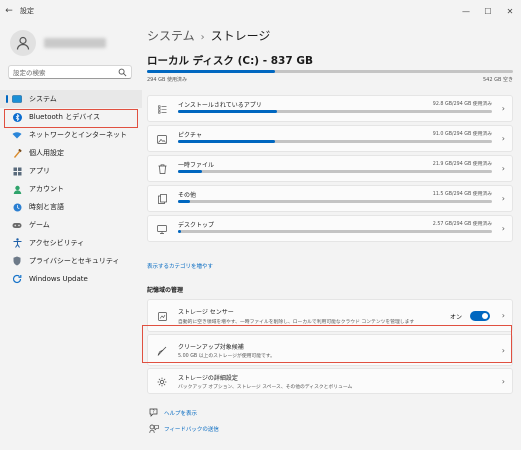 Image resolution: width=521 pixels, height=450 pixels. What do you see at coordinates (191, 430) in the screenshot?
I see `send-feedback-label: フィードバックの送信` at bounding box center [191, 430].